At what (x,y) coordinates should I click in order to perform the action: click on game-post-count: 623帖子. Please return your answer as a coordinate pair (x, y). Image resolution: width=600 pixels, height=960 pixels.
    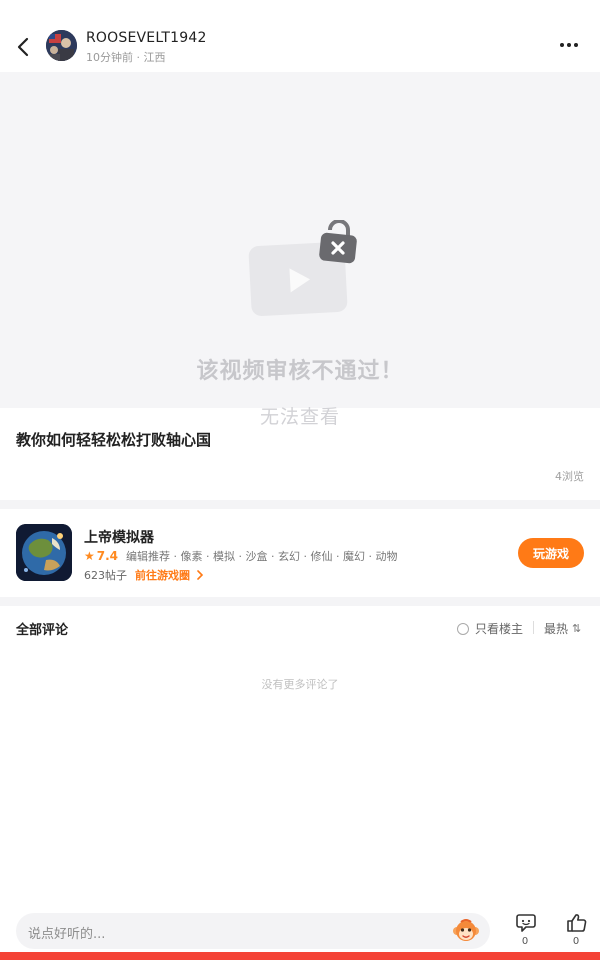
    Looking at the image, I should click on (105, 575).